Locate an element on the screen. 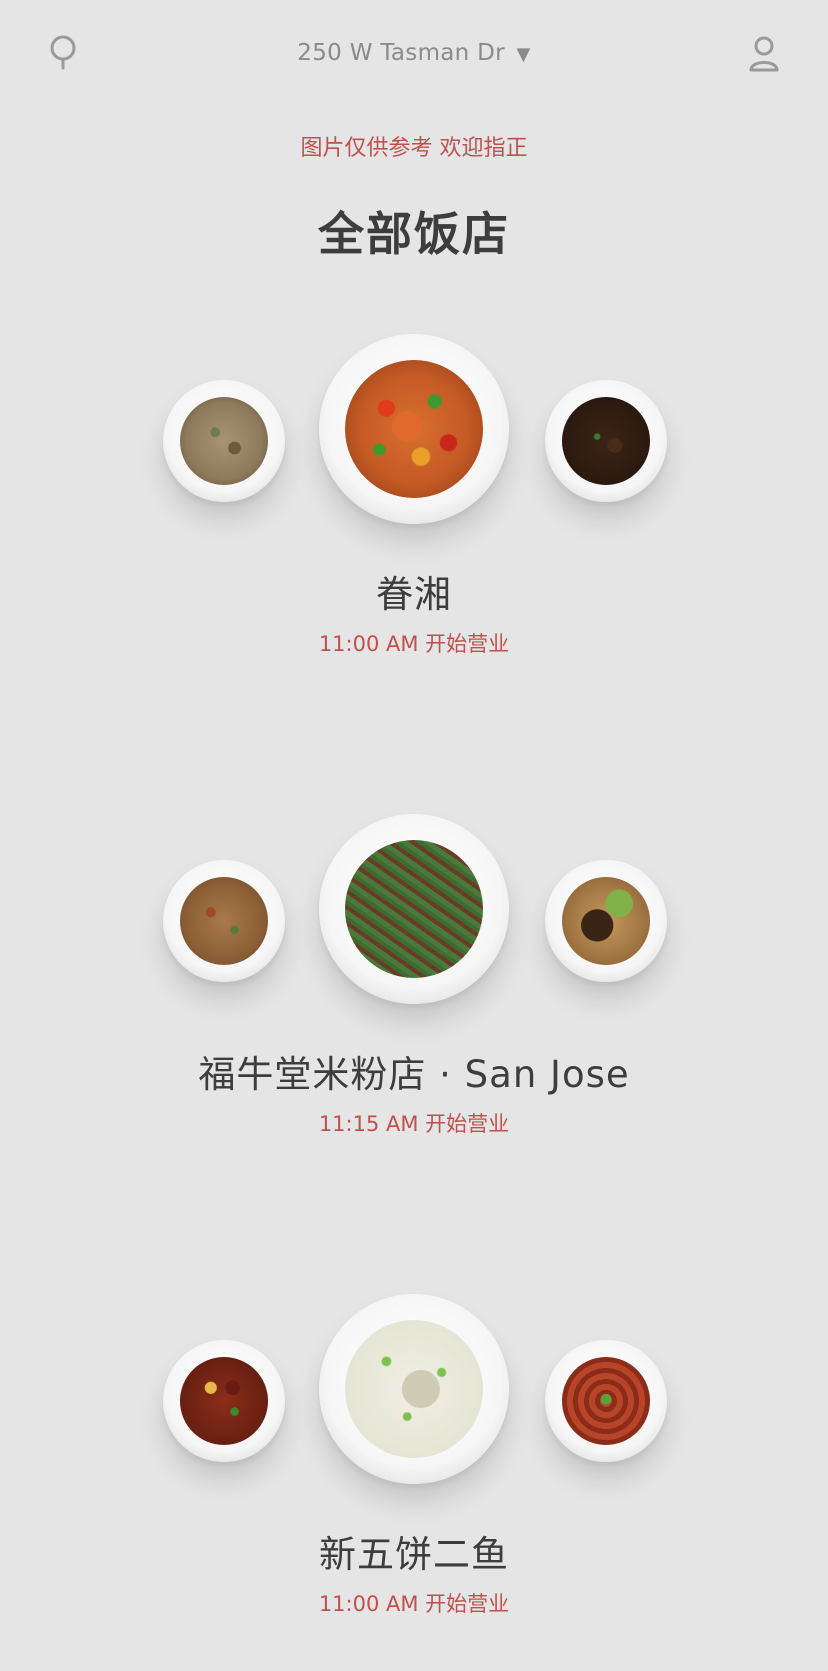 This screenshot has width=828, height=1671. delivery-address-selector: 250 W Tasman Dr ▼ is located at coordinates (414, 53).